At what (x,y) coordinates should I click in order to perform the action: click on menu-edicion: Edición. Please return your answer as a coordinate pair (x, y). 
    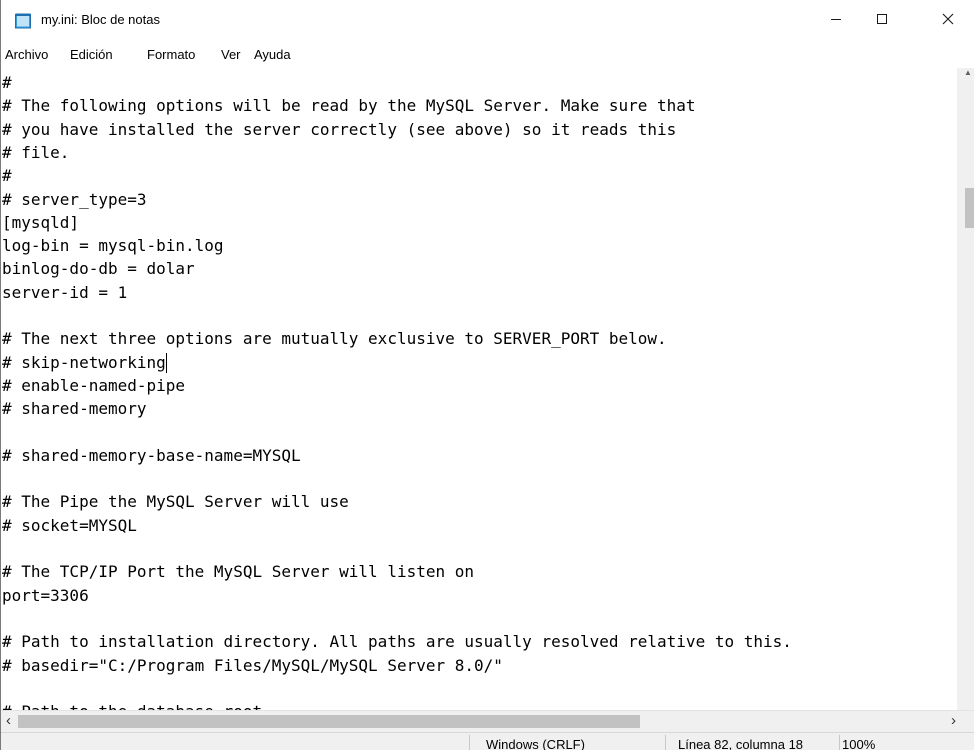
    Looking at the image, I should click on (91, 54).